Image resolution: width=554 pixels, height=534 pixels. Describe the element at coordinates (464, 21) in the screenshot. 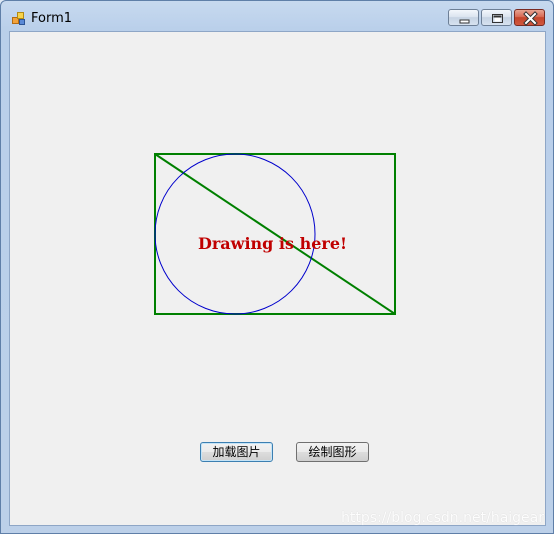

I see `minimize-icon` at that location.